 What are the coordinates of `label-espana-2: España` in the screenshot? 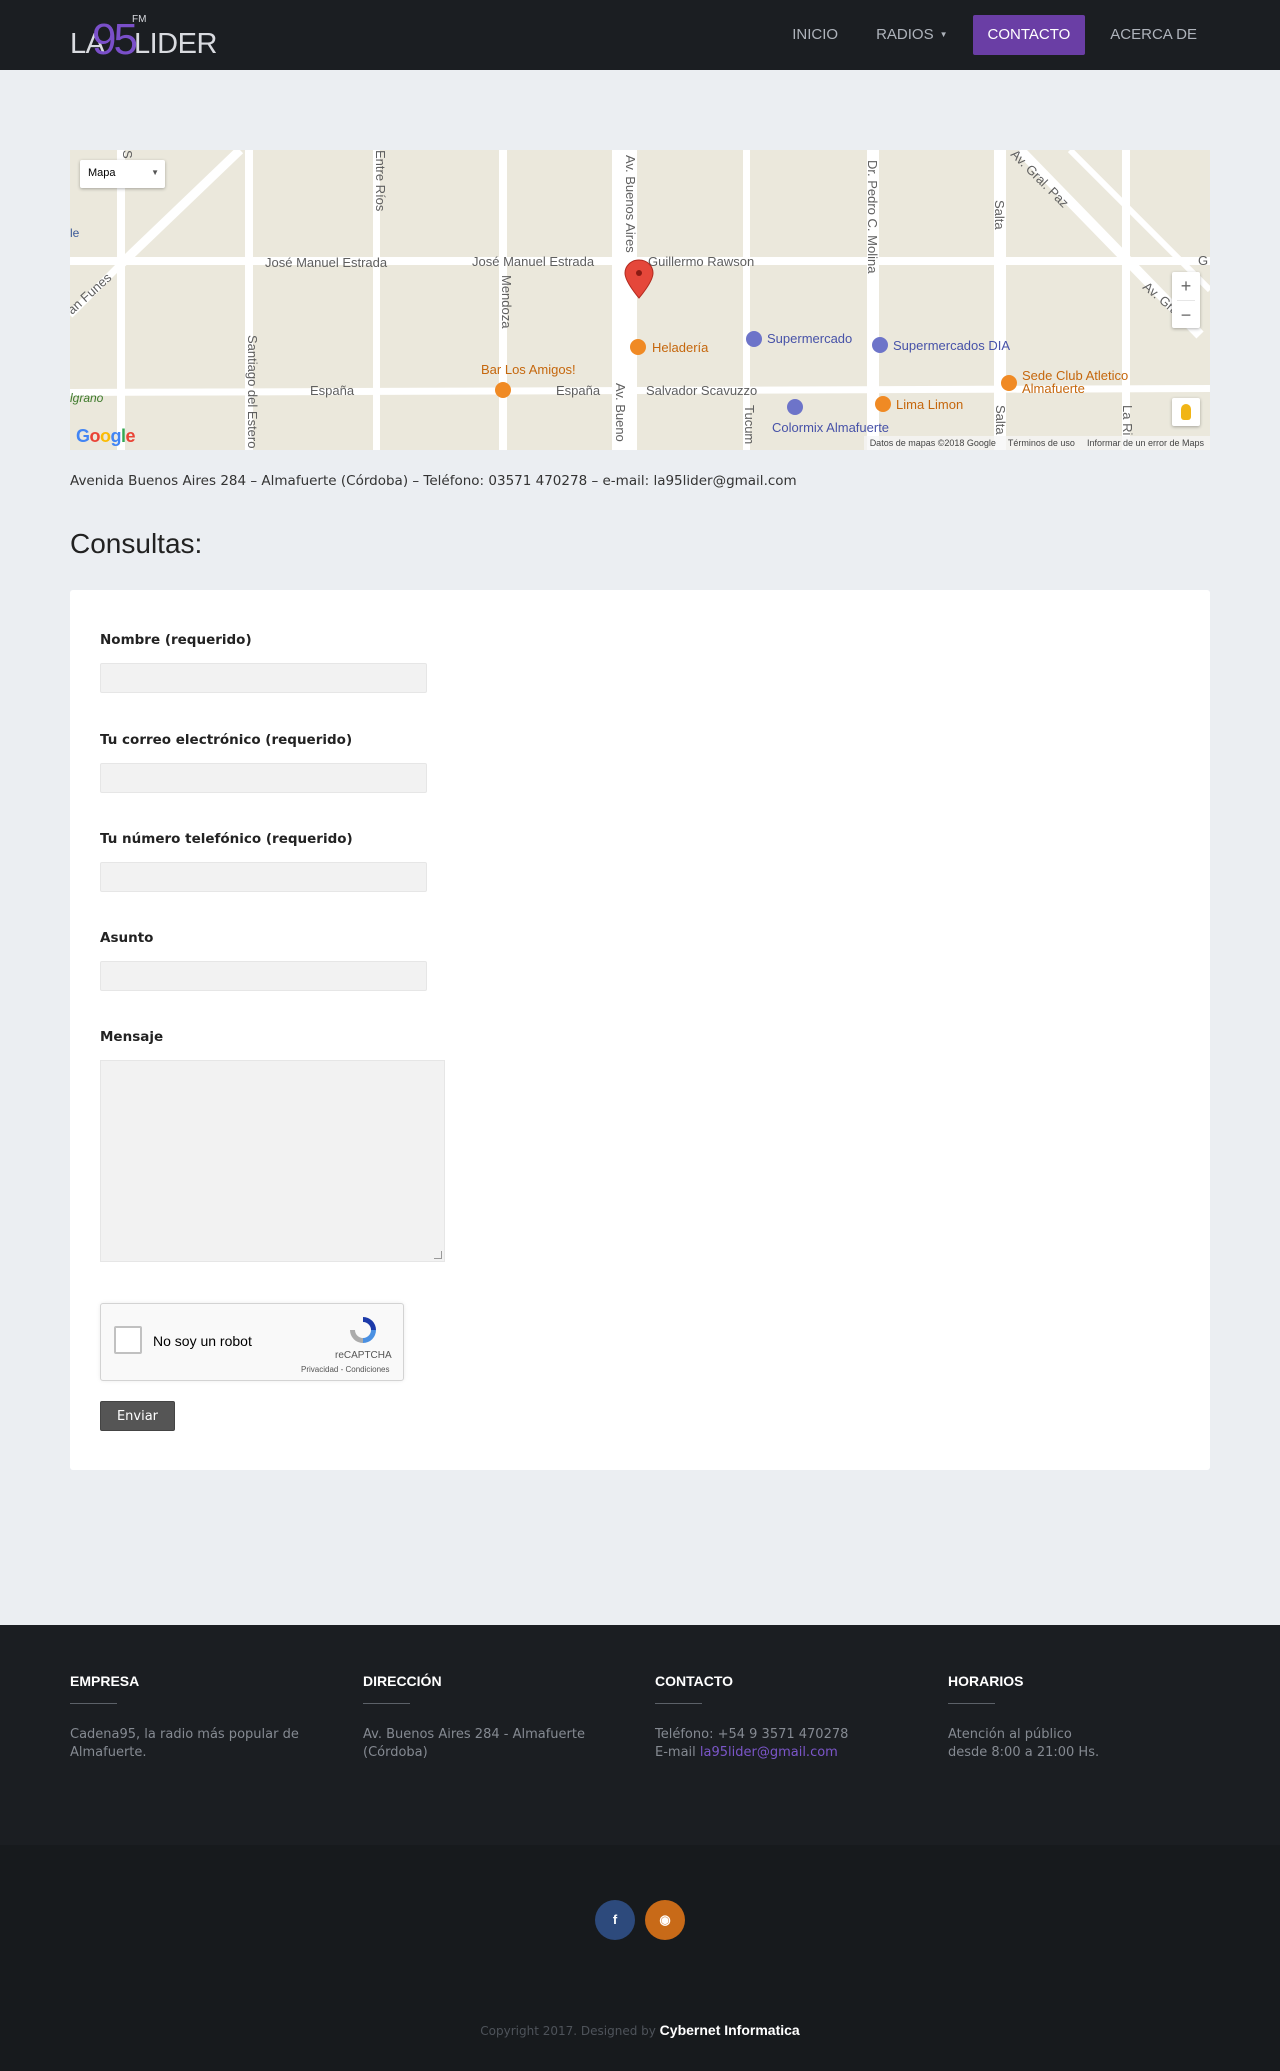 It's located at (578, 390).